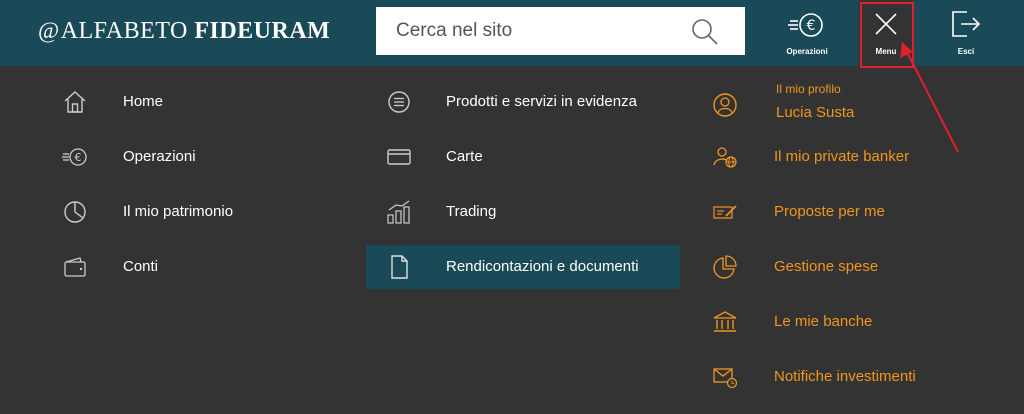  I want to click on logo-text-strong: FIDEURAM, so click(262, 31).